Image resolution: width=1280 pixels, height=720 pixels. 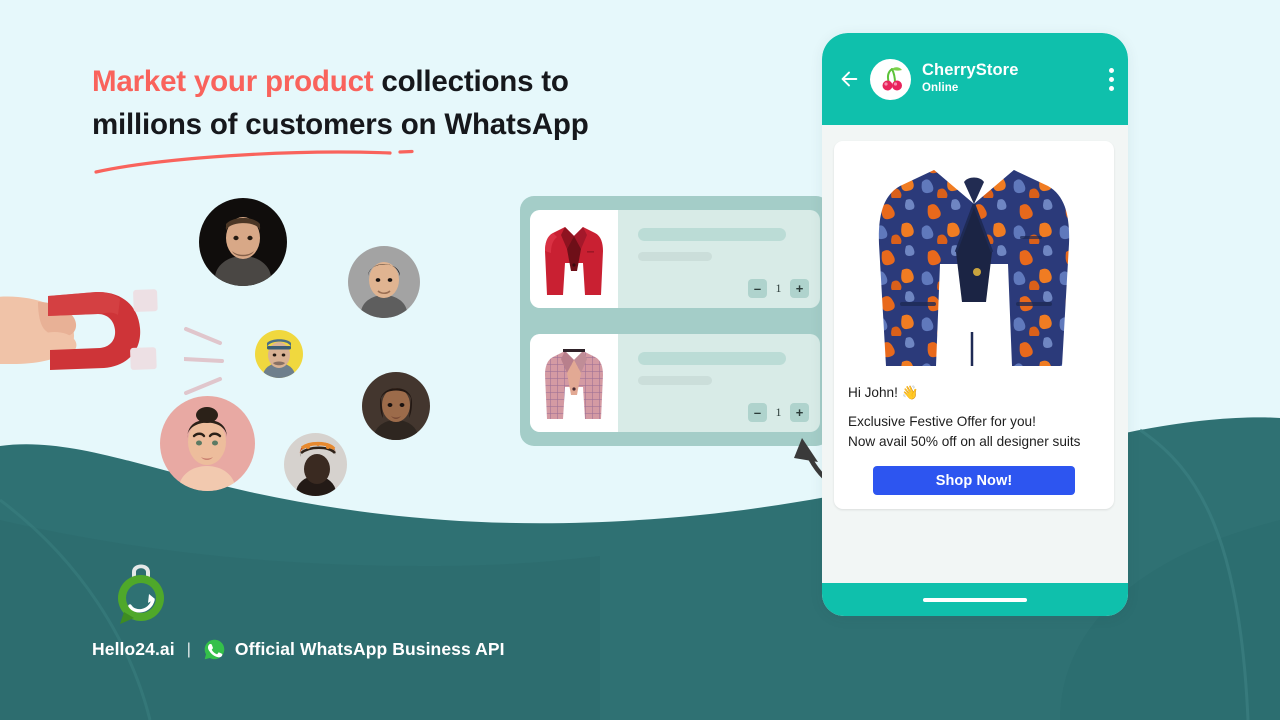 I want to click on phone-home-bar, so click(x=975, y=599).